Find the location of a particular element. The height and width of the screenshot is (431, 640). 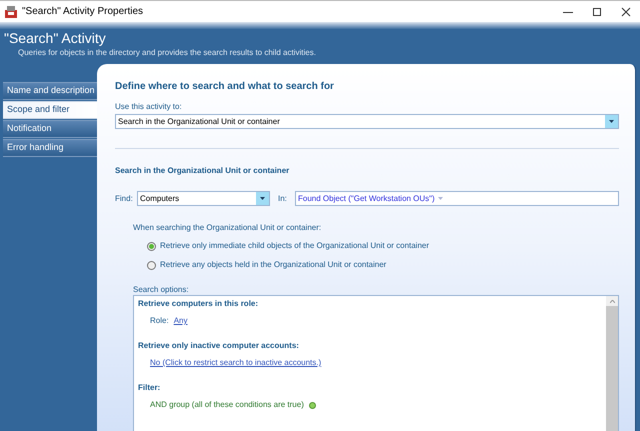

option-heading: Retrieve computers in this role: is located at coordinates (199, 304).